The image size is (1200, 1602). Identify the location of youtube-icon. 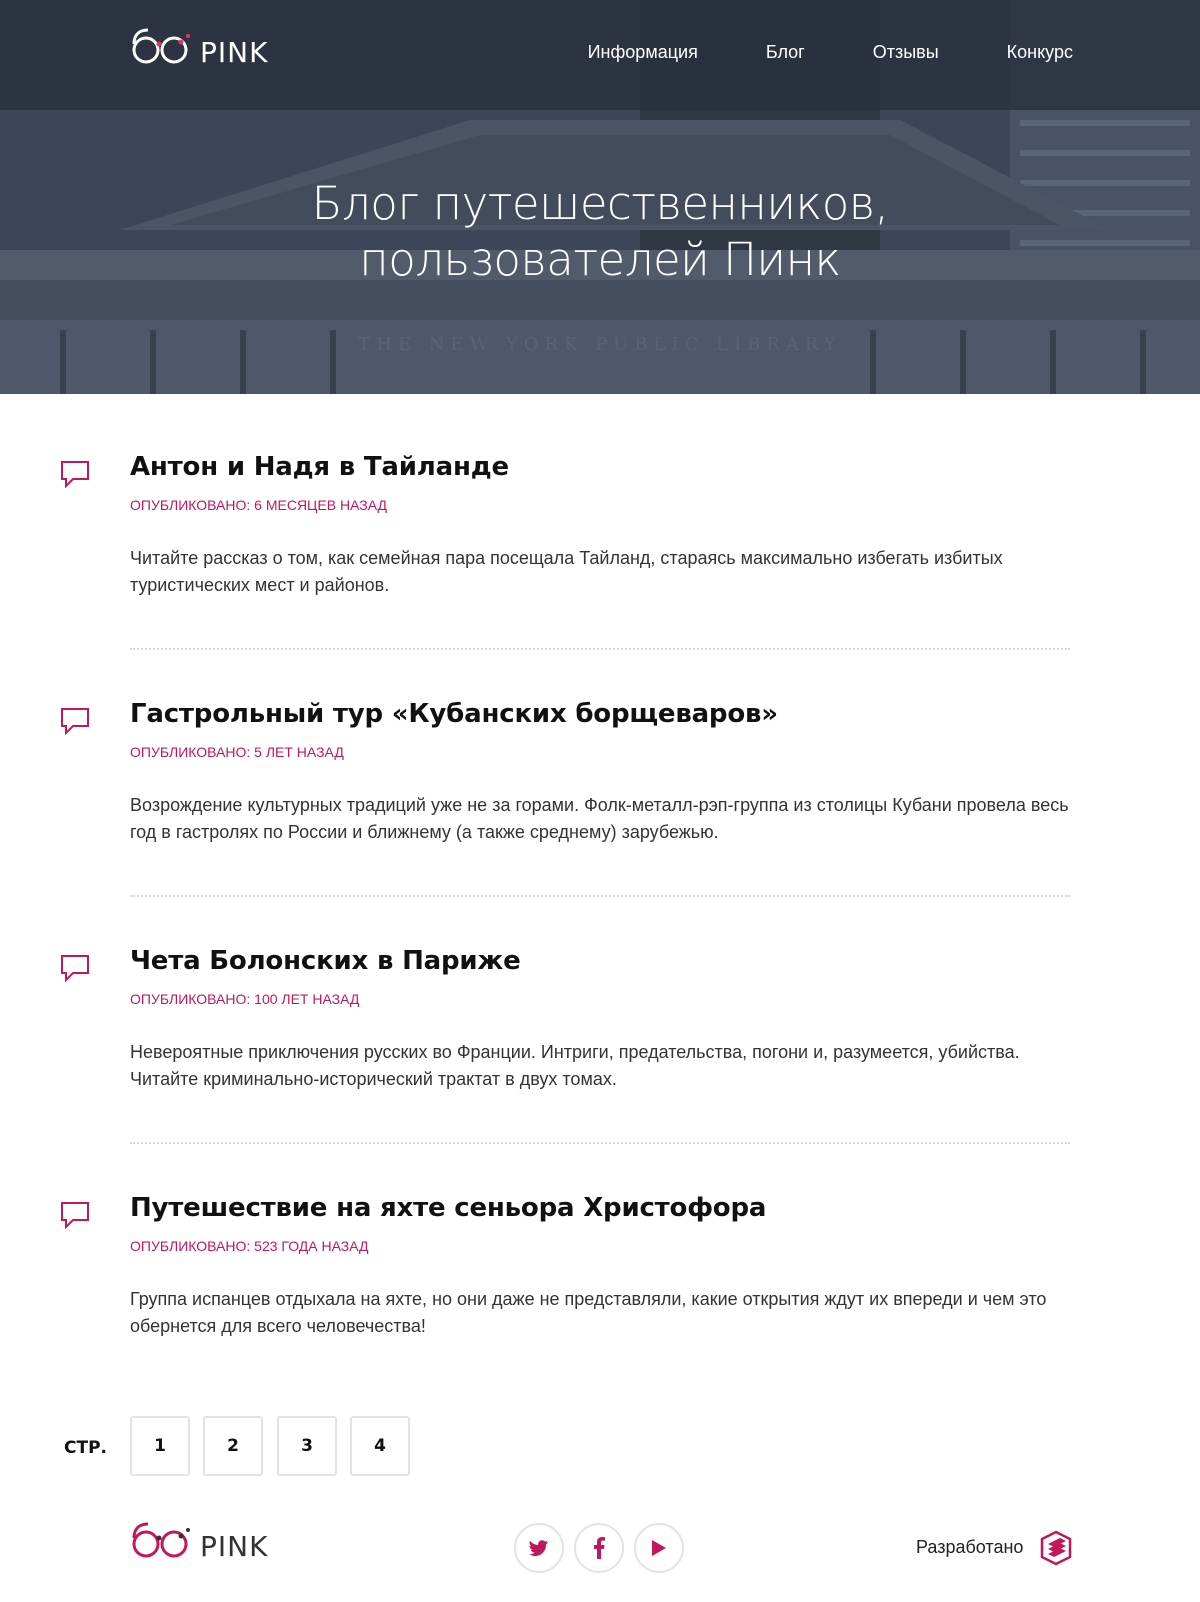
(659, 1548).